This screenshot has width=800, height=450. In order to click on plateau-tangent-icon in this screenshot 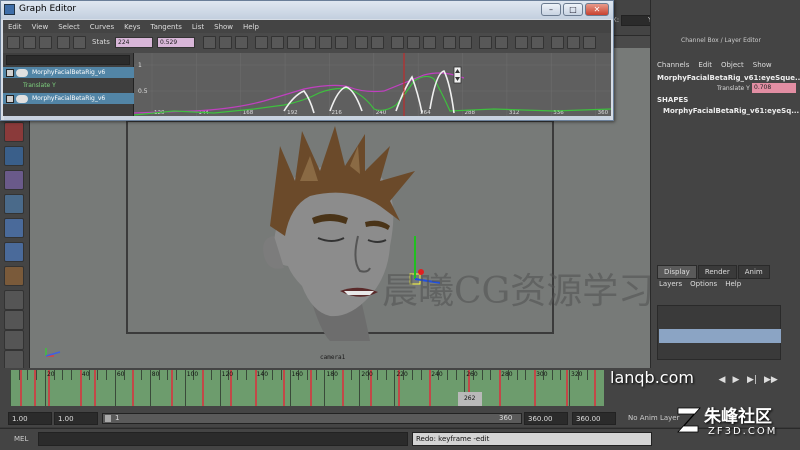, I will do `click(341, 42)`.